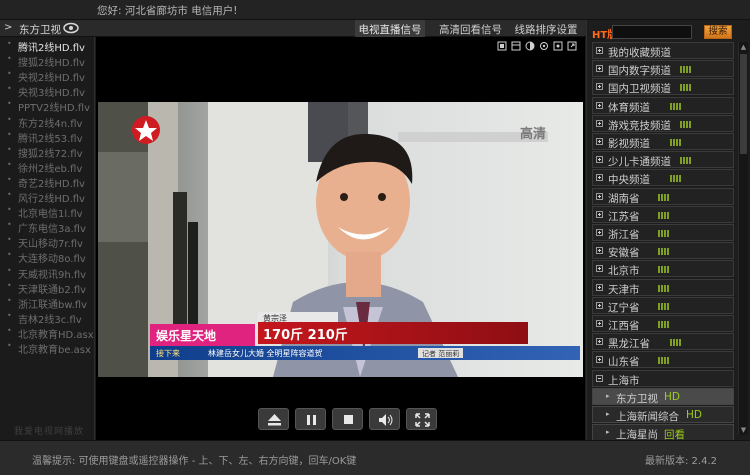  I want to click on channel-group-row: 江西省, so click(663, 323).